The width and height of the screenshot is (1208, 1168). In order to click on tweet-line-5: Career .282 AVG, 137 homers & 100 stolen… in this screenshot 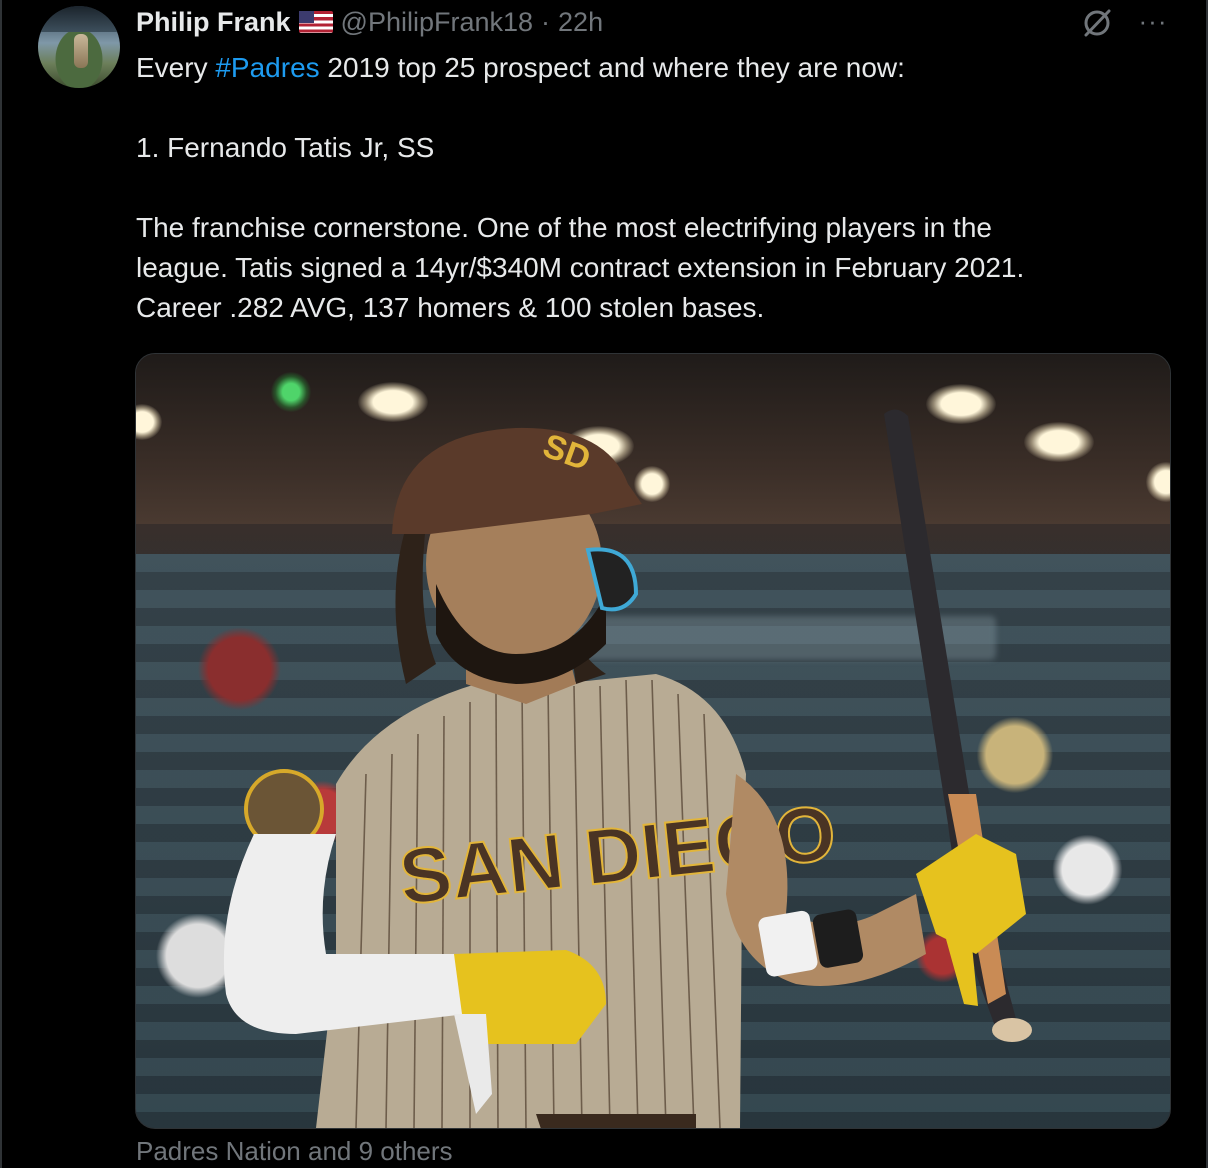, I will do `click(450, 307)`.